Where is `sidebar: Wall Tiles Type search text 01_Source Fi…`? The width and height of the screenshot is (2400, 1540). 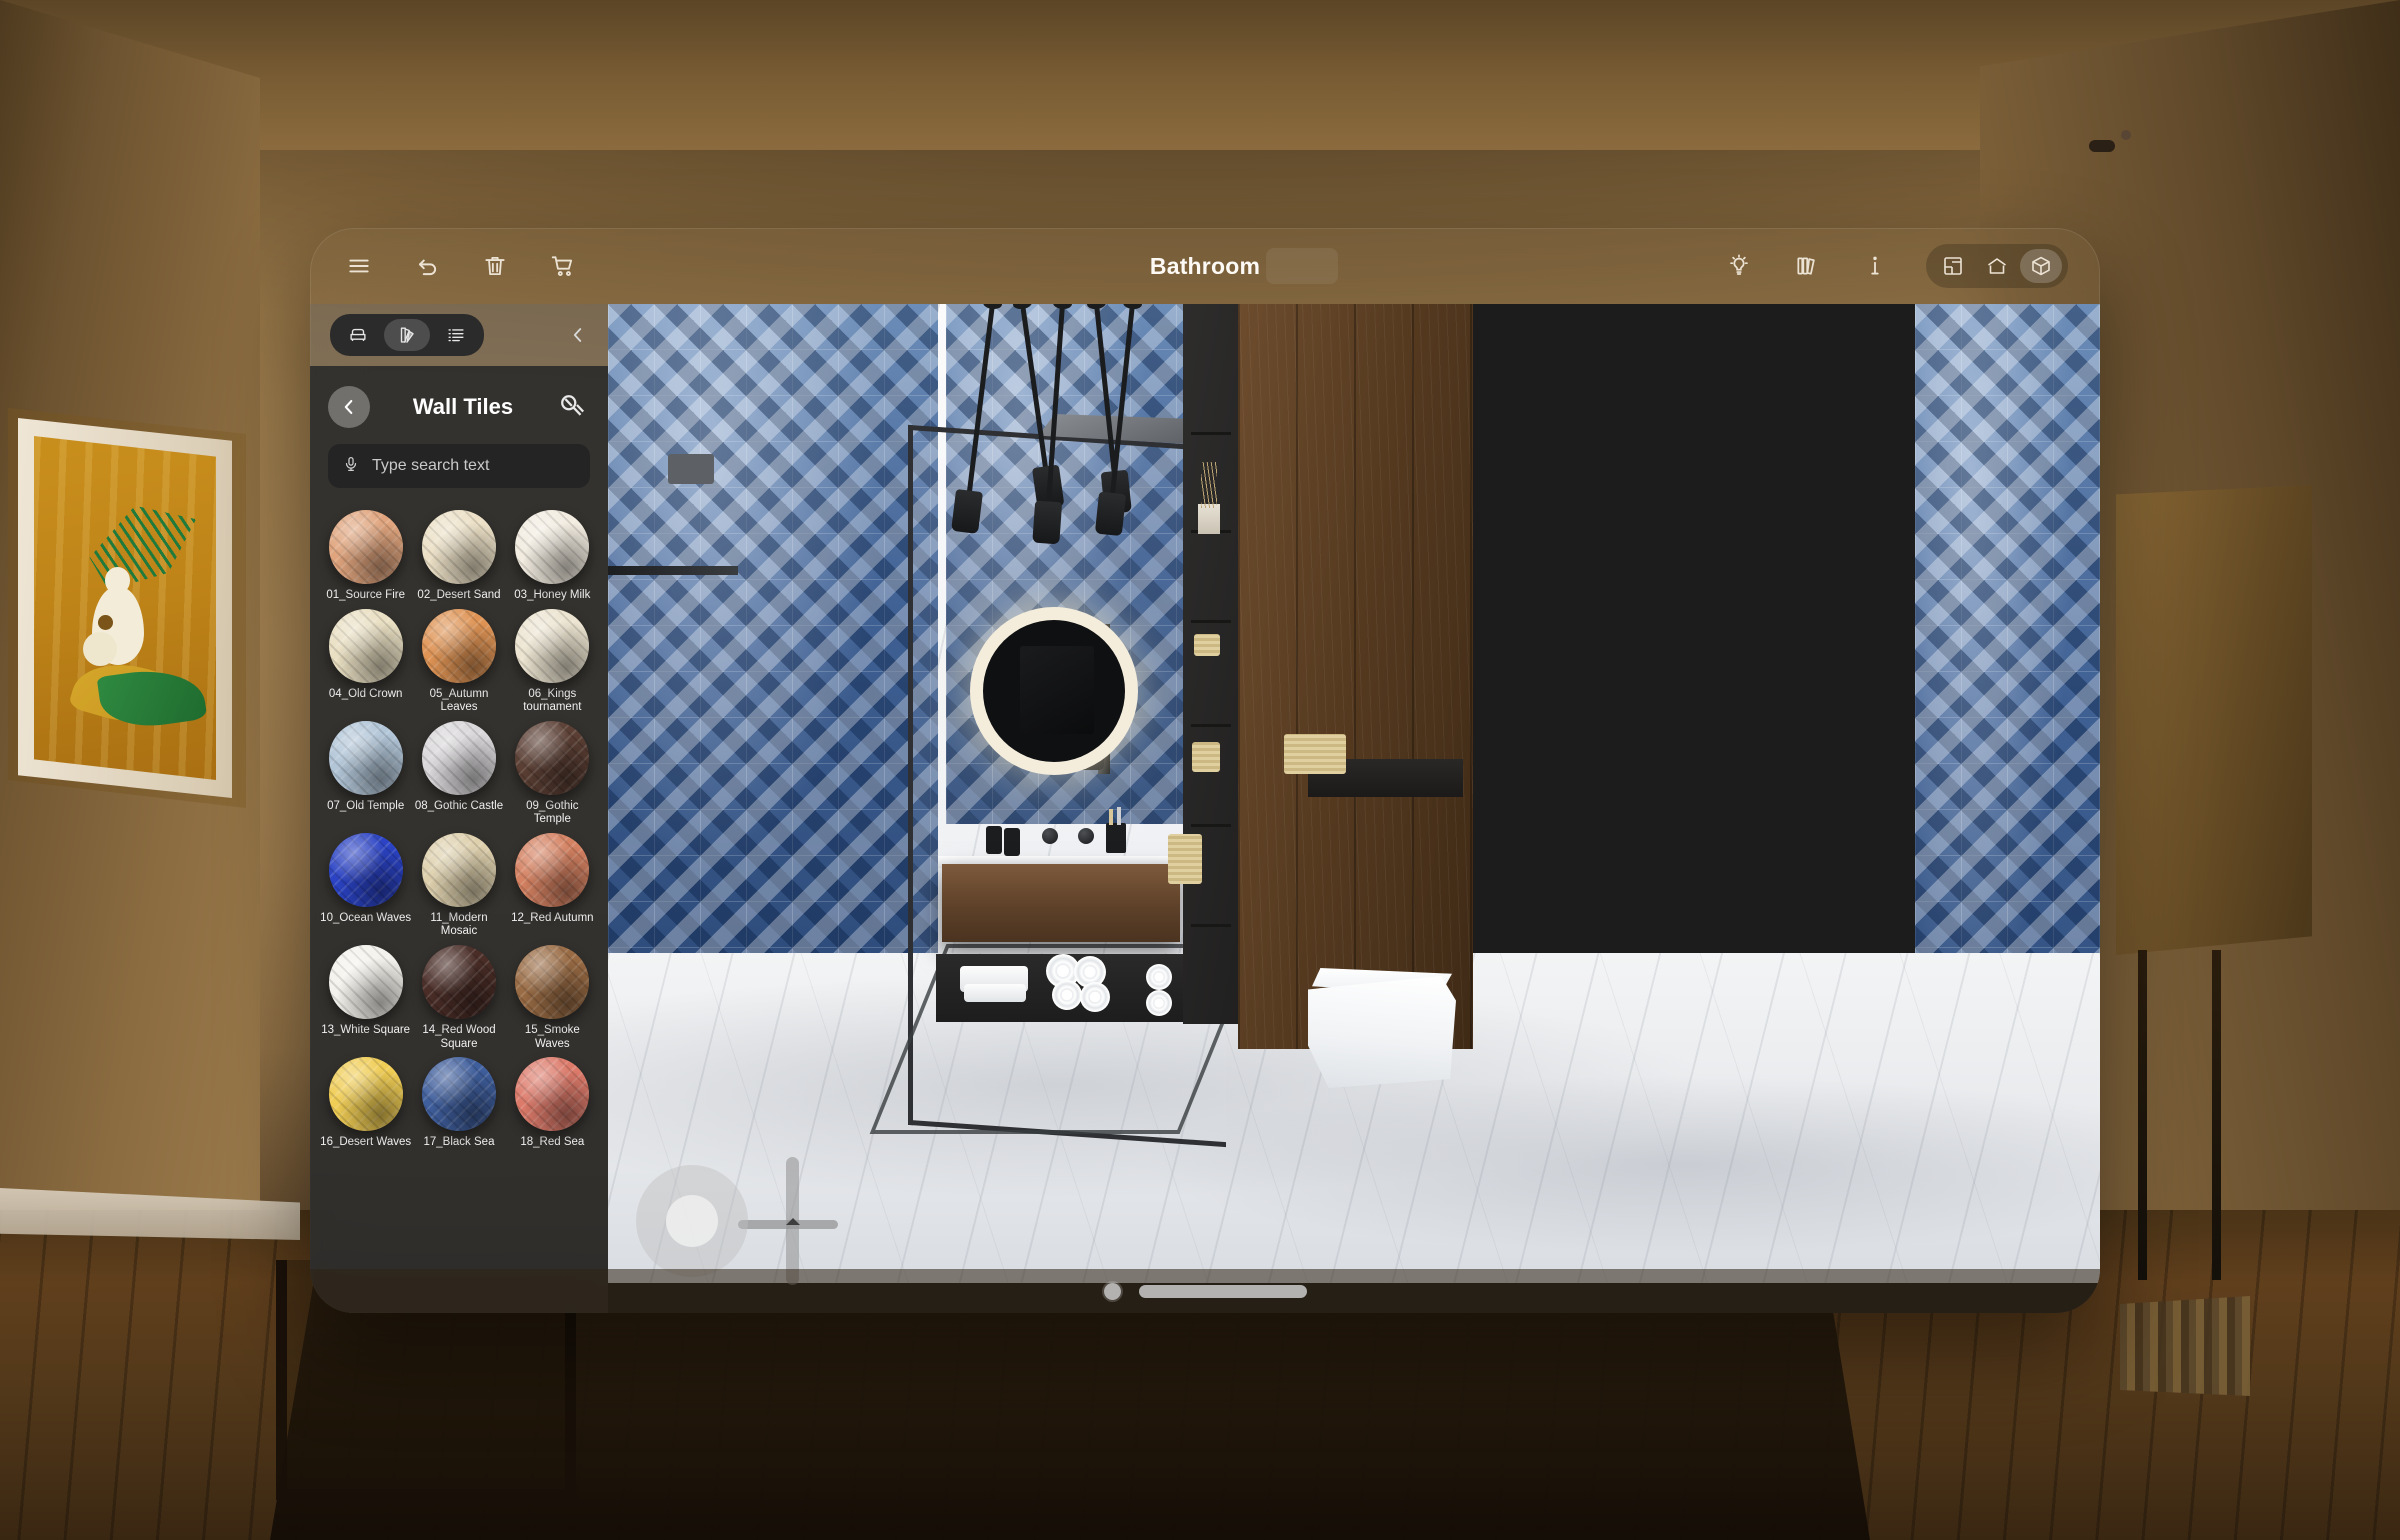
sidebar: Wall Tiles Type search text 01_Source Fi… is located at coordinates (459, 808).